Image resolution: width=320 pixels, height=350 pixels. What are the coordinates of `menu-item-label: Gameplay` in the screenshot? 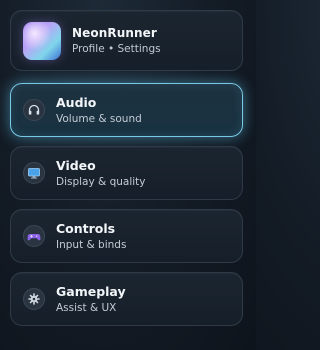 It's located at (91, 291).